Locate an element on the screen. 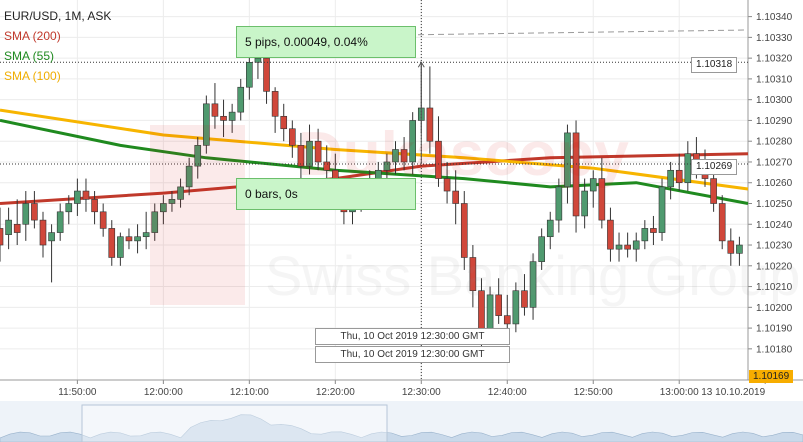  y-tick-label: 1.10180 is located at coordinates (774, 349).